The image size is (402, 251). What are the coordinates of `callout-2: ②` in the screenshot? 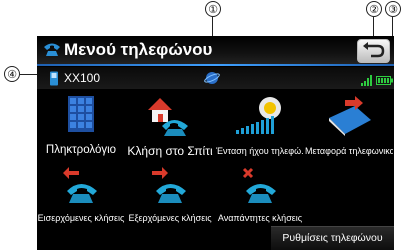 It's located at (374, 9).